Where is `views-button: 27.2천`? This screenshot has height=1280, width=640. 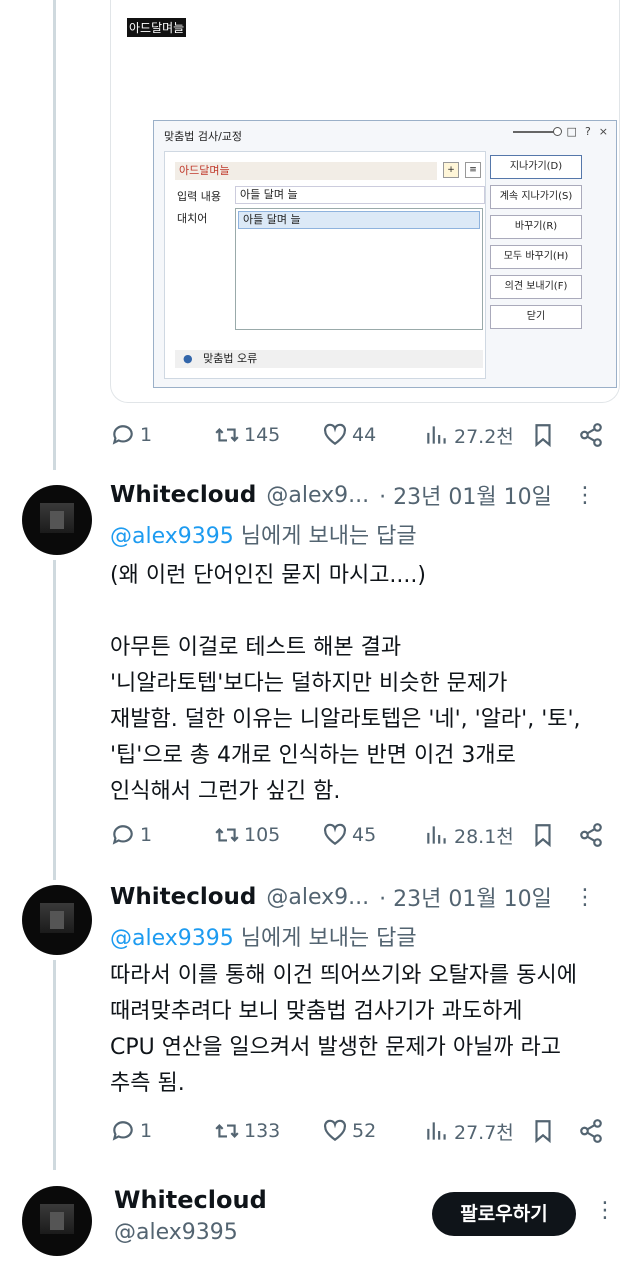 views-button: 27.2천 is located at coordinates (469, 435).